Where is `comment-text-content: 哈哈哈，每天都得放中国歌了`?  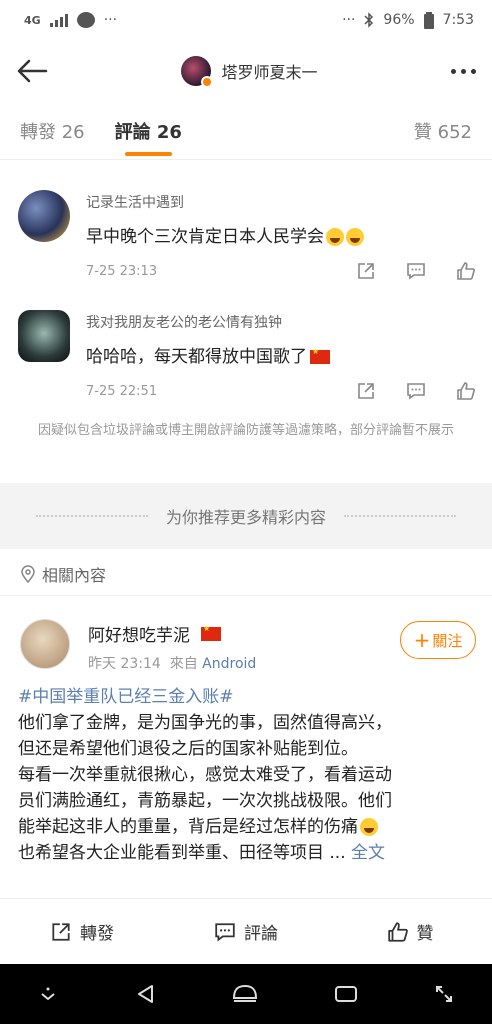
comment-text-content: 哈哈哈，每天都得放中国歌了 is located at coordinates (196, 357).